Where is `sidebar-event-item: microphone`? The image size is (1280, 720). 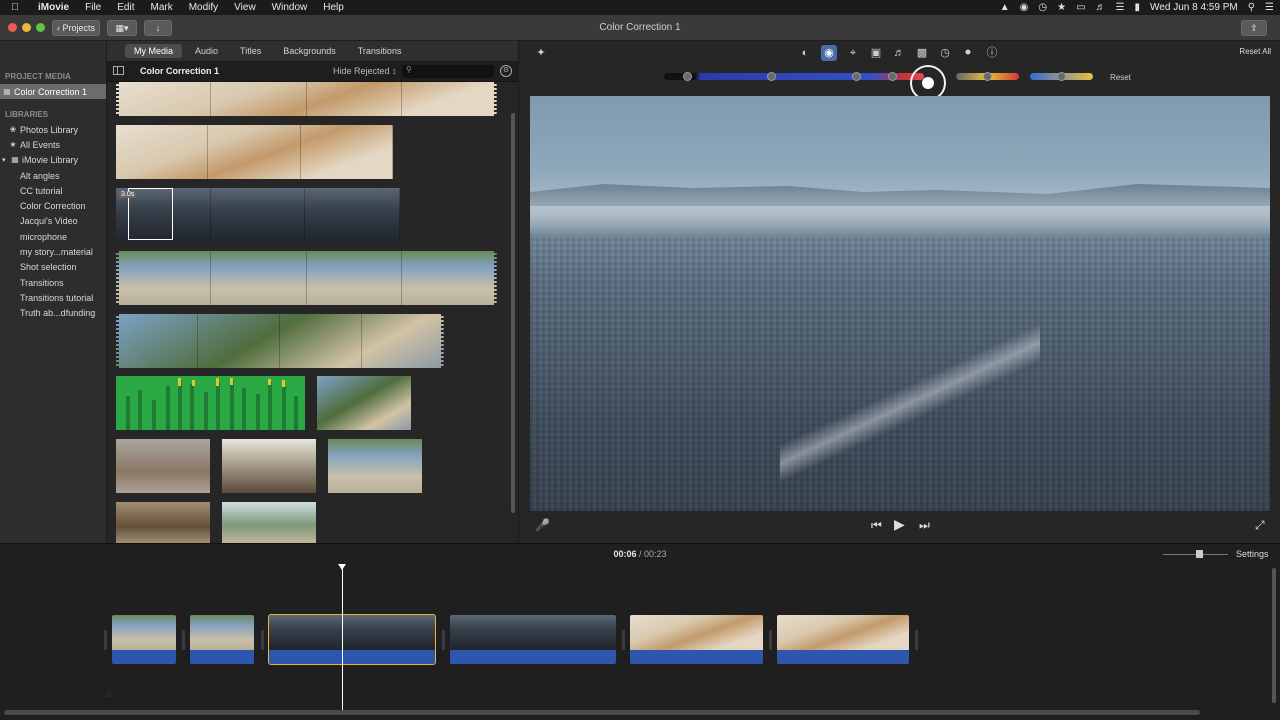
sidebar-event-item: microphone is located at coordinates (53, 236).